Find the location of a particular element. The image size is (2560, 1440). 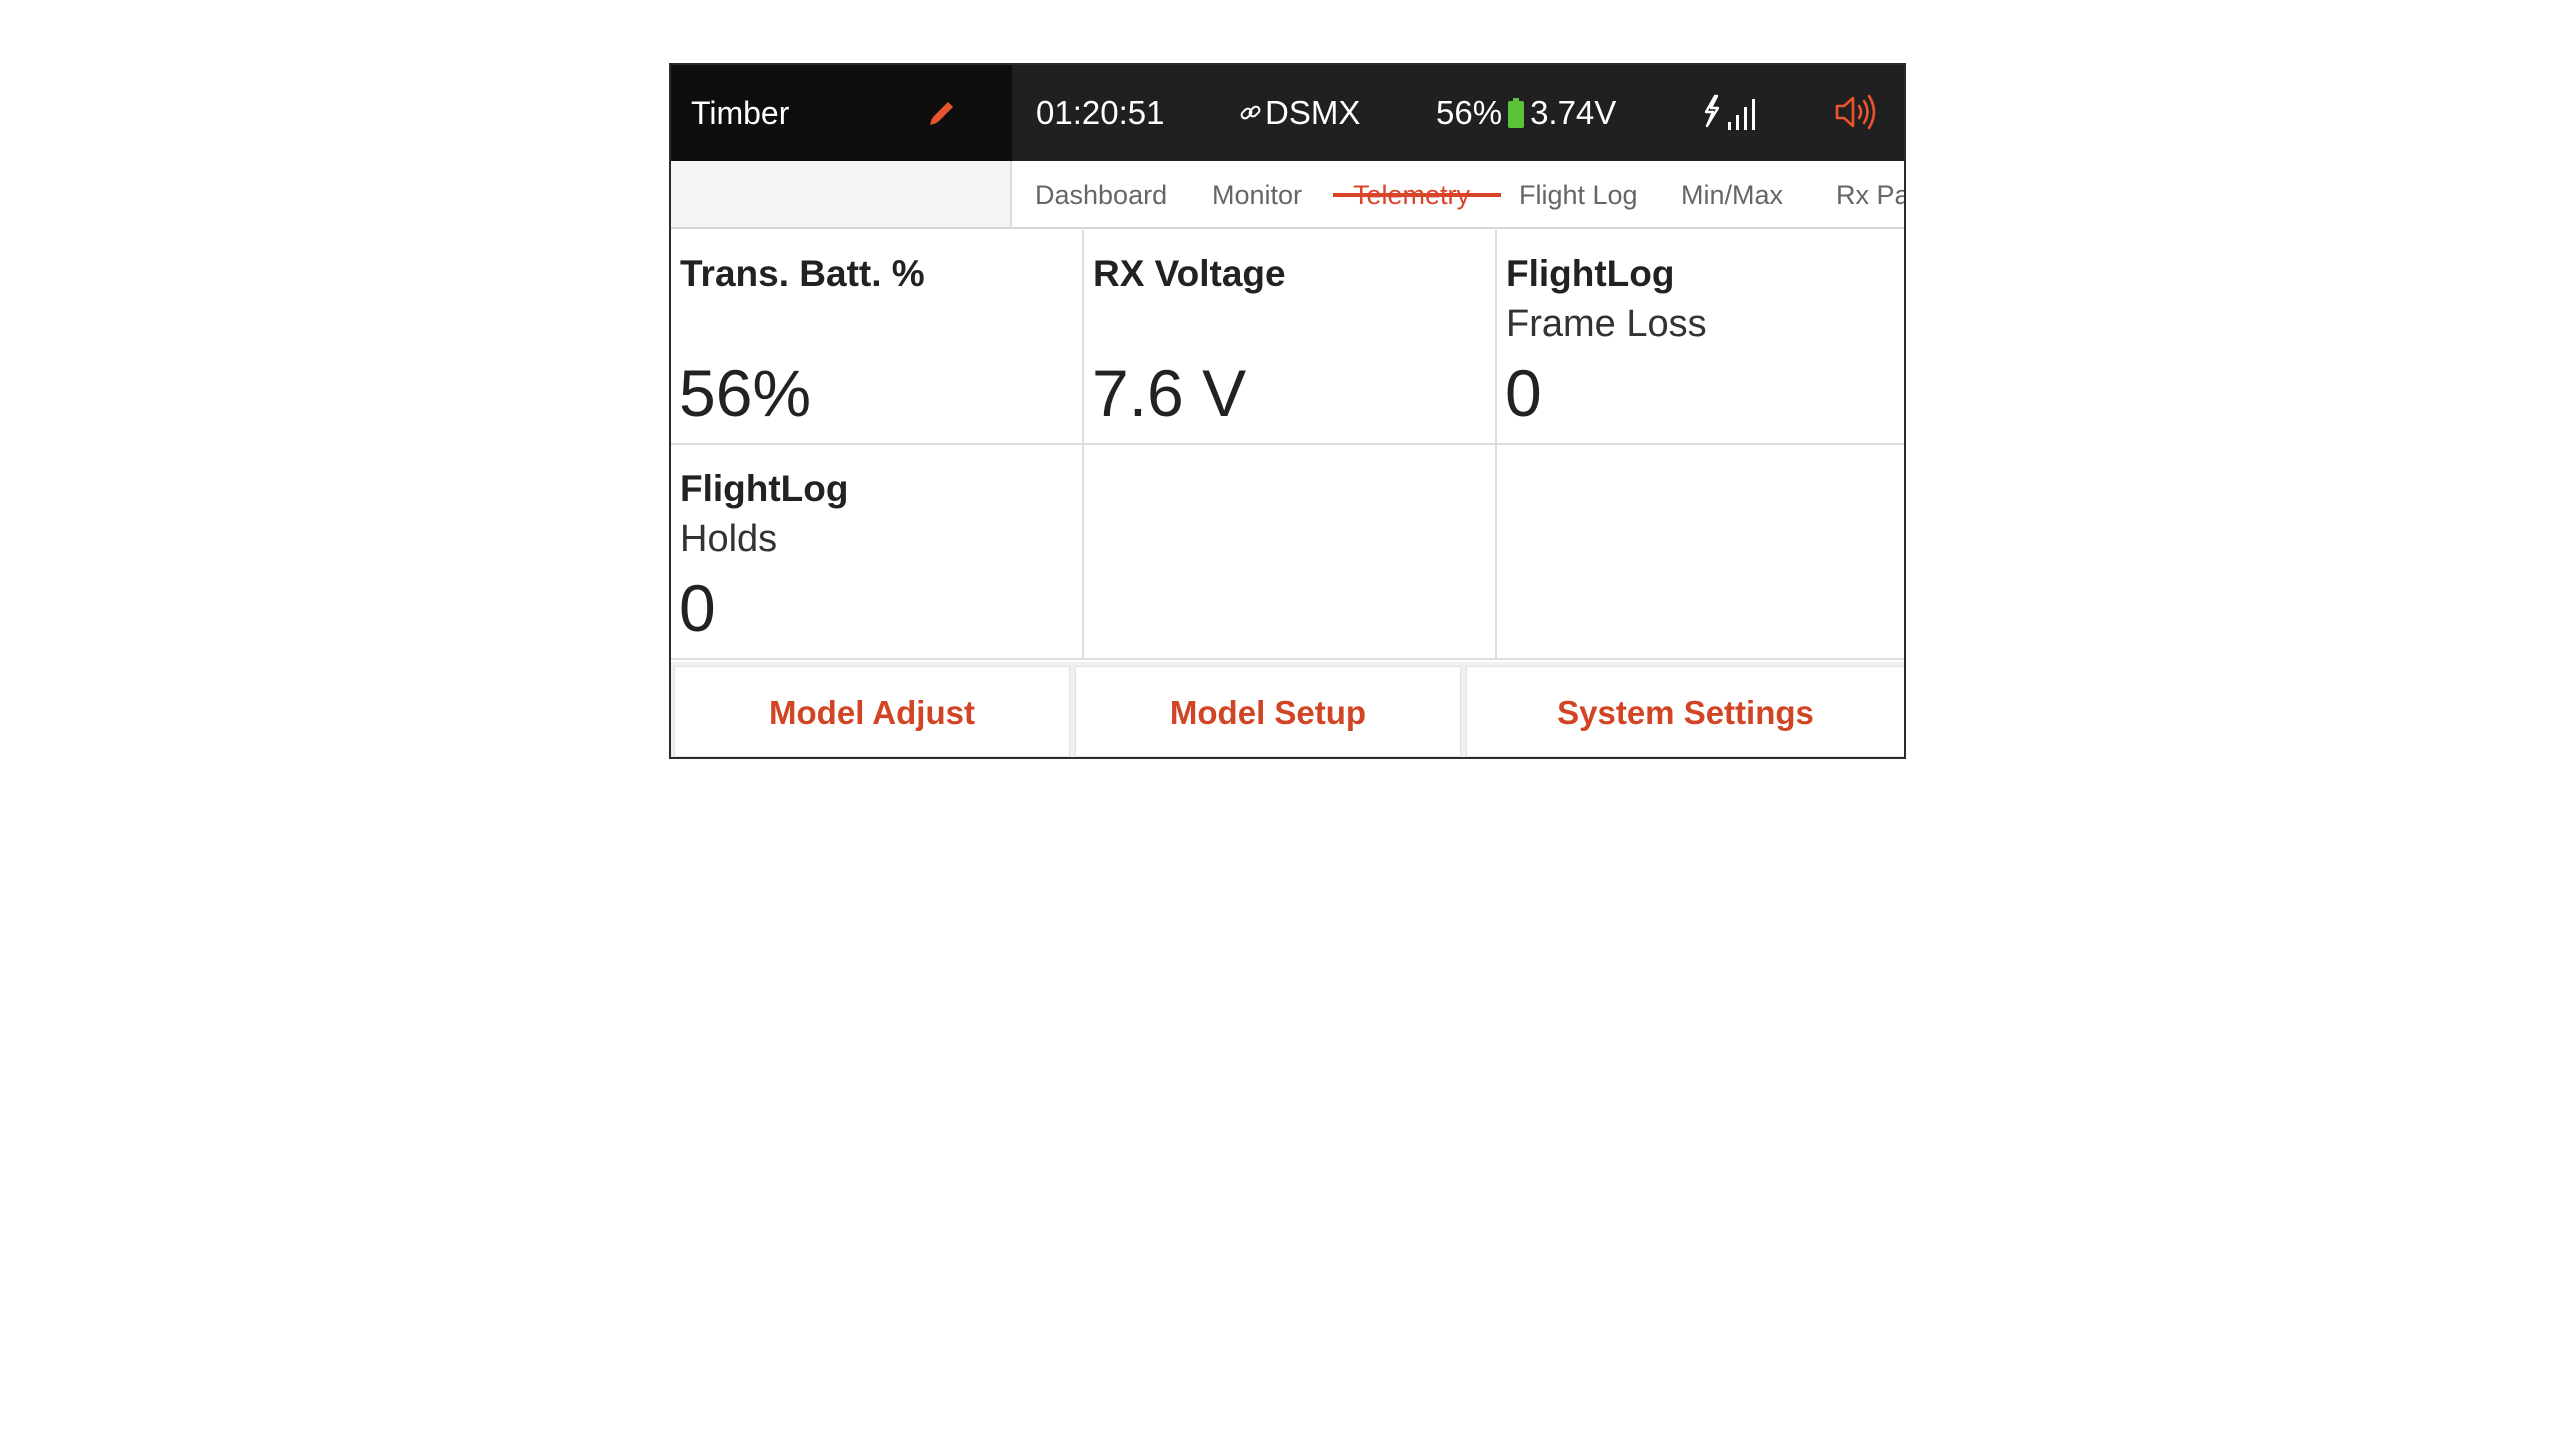

cell-title: RX Voltage is located at coordinates (1189, 273).